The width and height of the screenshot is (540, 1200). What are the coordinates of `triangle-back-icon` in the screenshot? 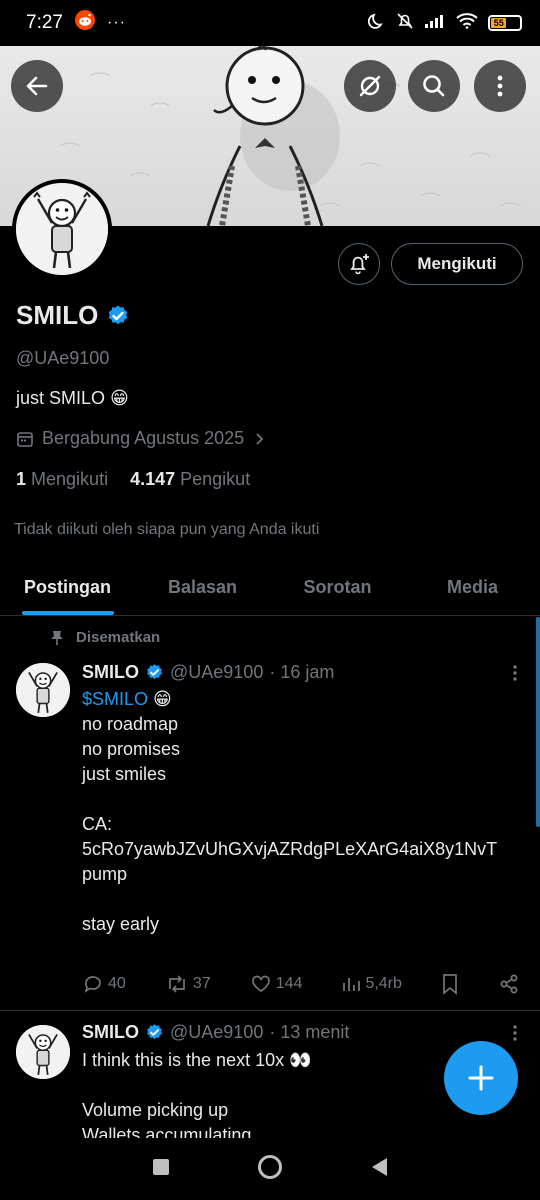 It's located at (379, 1166).